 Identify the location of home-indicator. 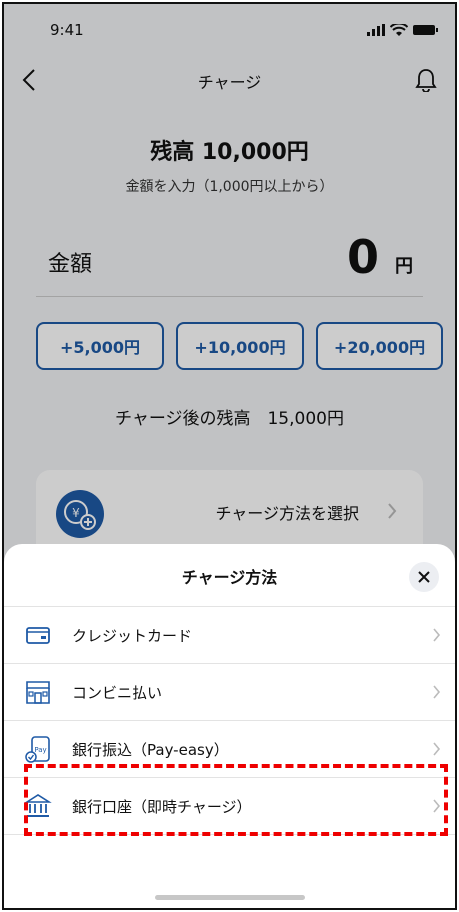
(229, 897).